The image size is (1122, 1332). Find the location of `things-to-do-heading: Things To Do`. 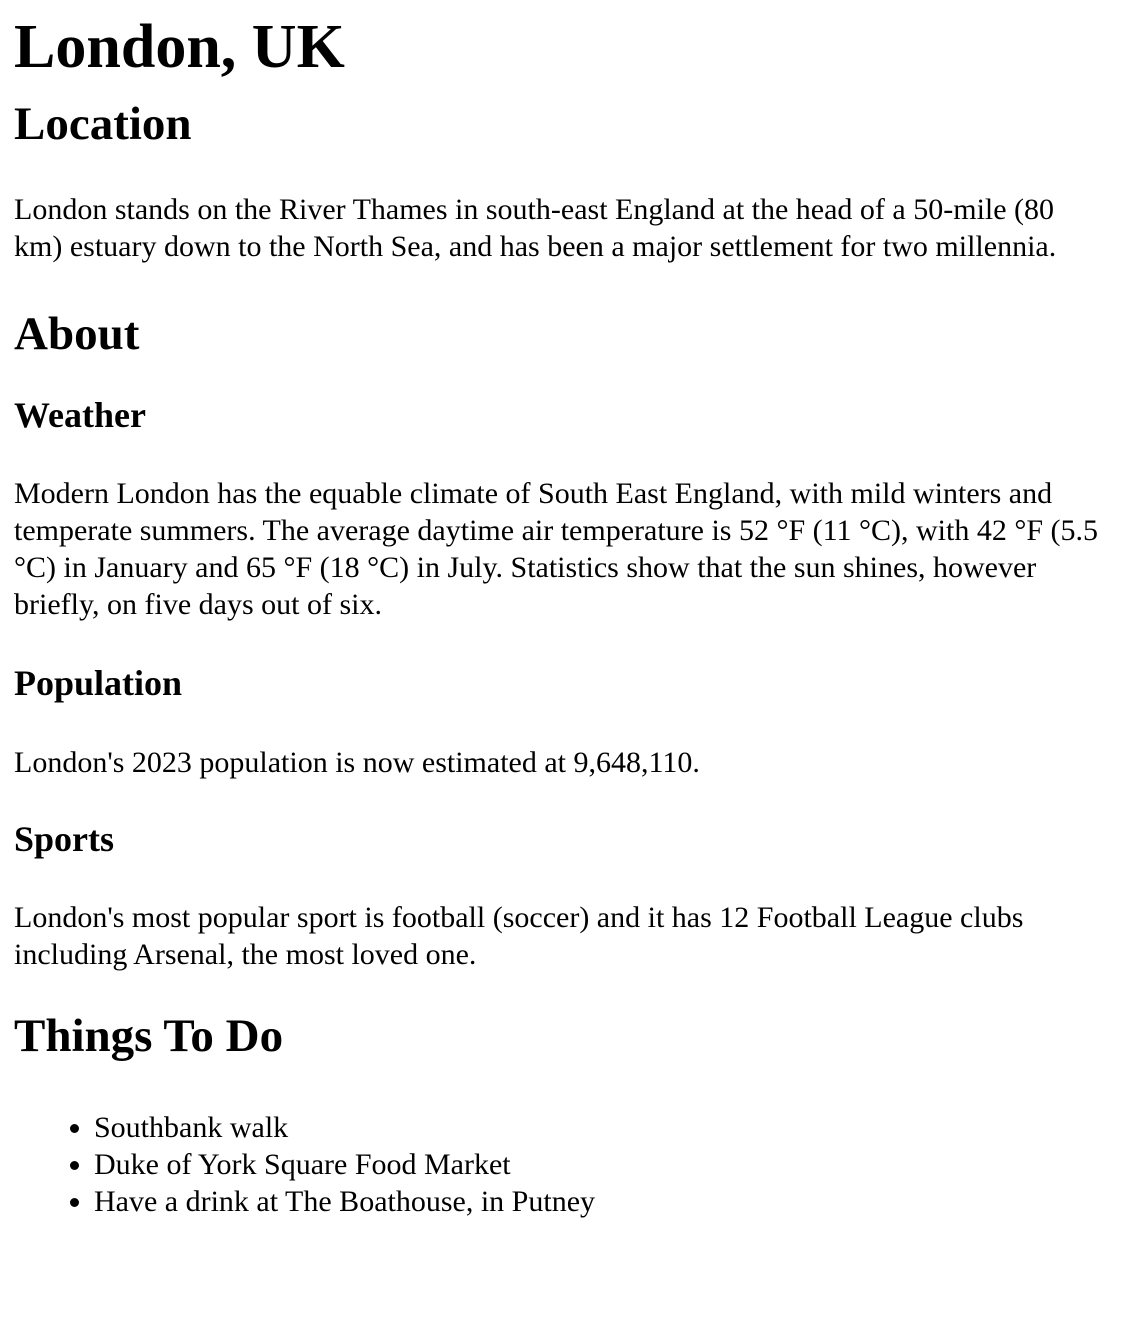

things-to-do-heading: Things To Do is located at coordinates (149, 1035).